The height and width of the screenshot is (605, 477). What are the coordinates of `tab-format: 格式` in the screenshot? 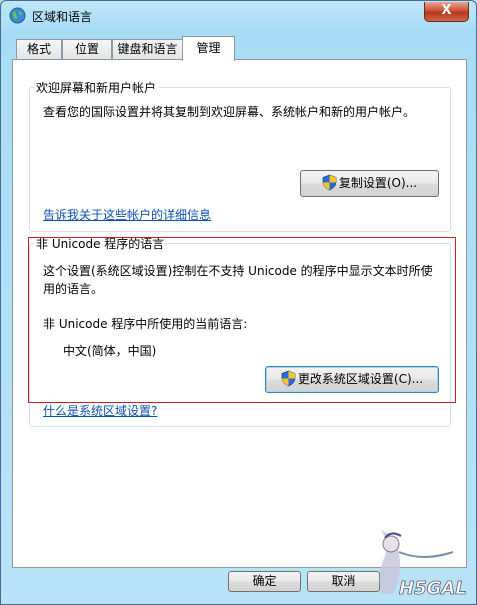 It's located at (39, 49).